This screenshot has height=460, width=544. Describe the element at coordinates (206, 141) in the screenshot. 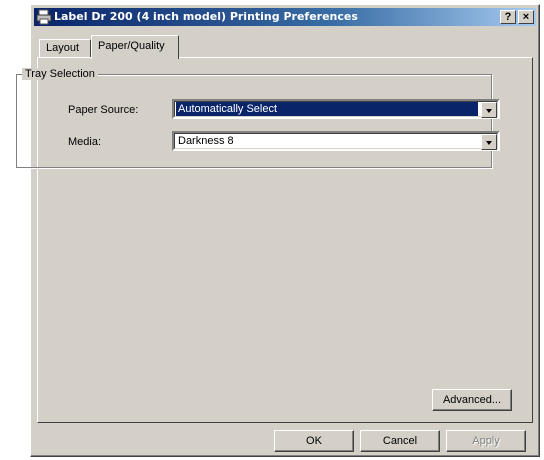

I see `media-value: Darkness 8` at that location.